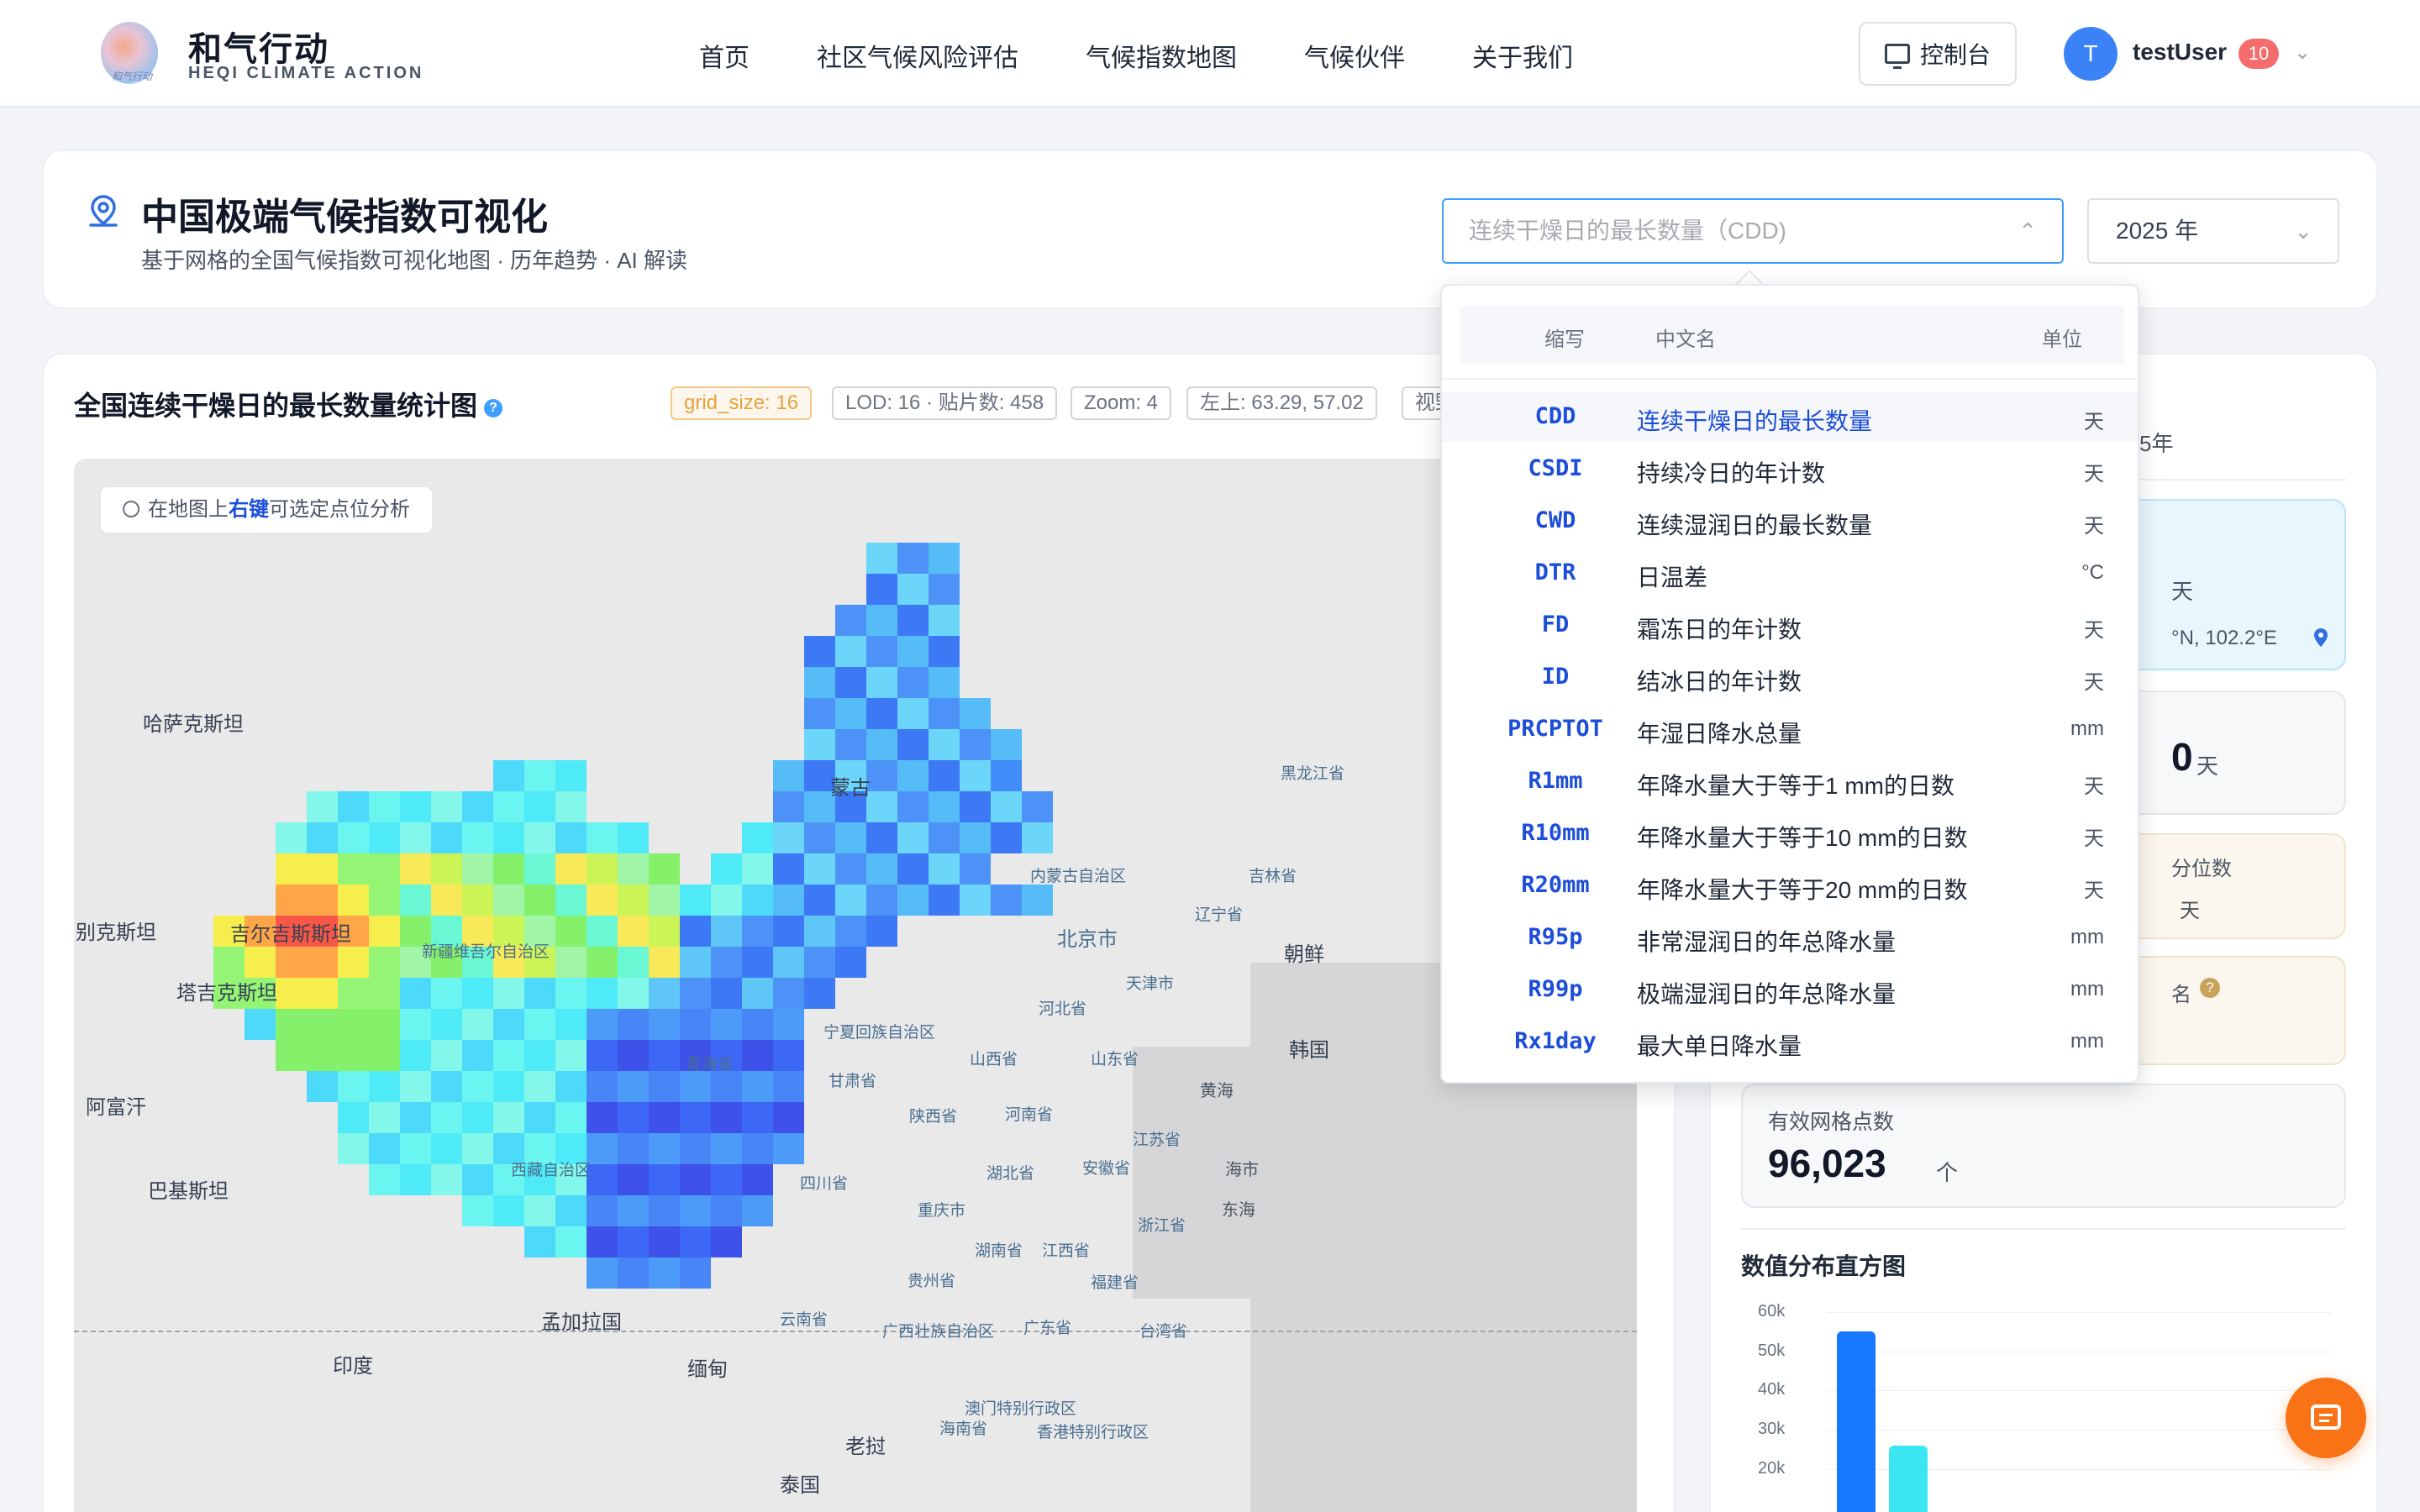 The height and width of the screenshot is (1512, 2420). I want to click on histogram-bar, so click(1857, 1421).